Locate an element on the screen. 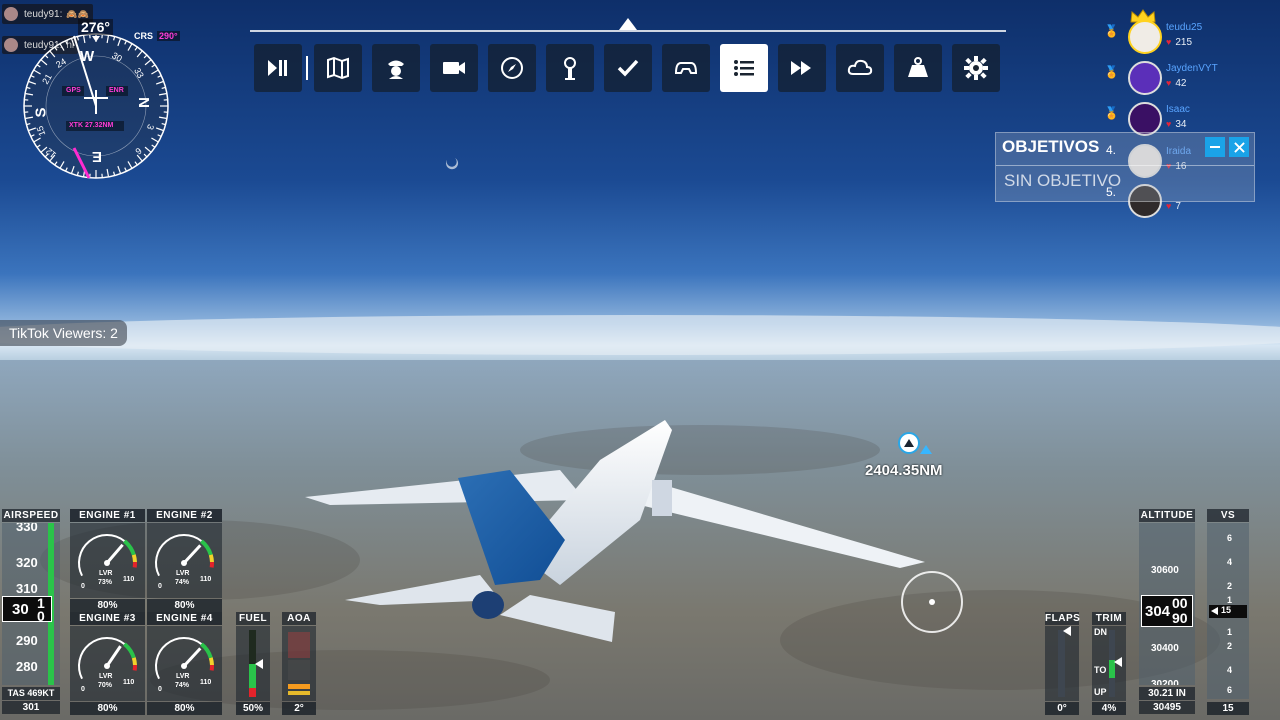 The height and width of the screenshot is (720, 1280). altitude-value: 30495 is located at coordinates (1167, 707).